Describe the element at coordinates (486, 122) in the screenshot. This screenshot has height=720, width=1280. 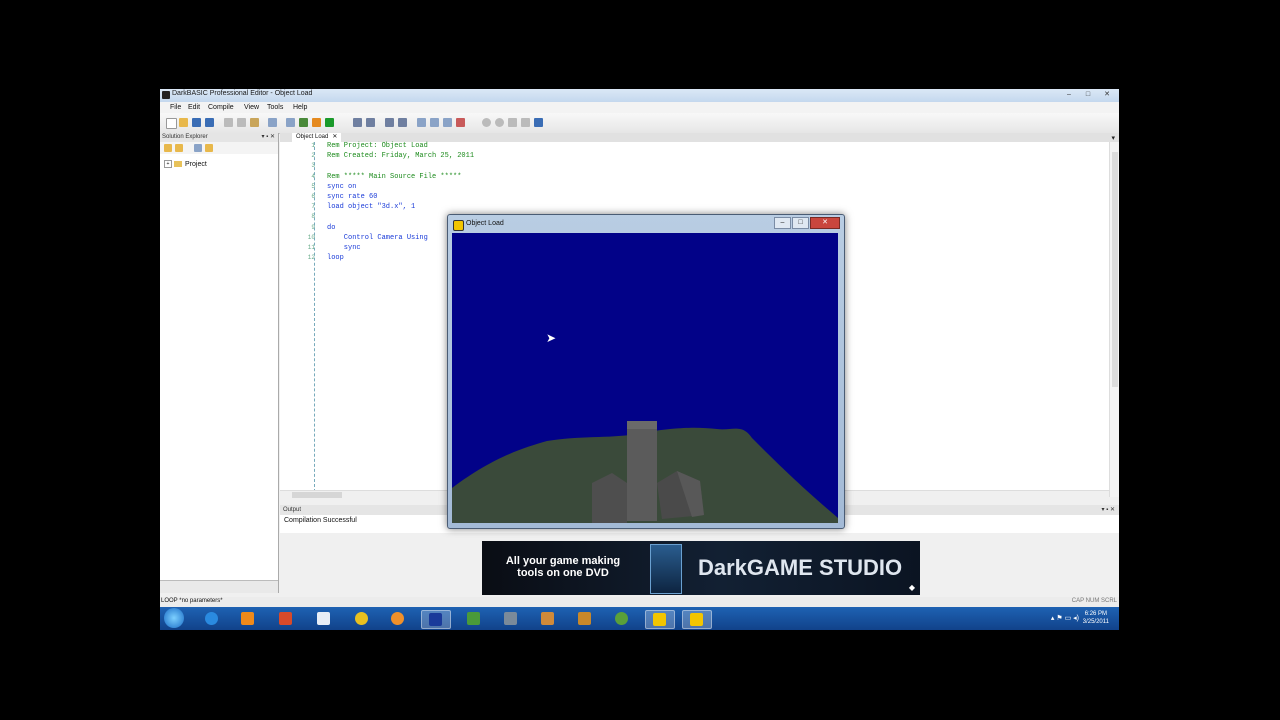
I see `back-icon` at that location.